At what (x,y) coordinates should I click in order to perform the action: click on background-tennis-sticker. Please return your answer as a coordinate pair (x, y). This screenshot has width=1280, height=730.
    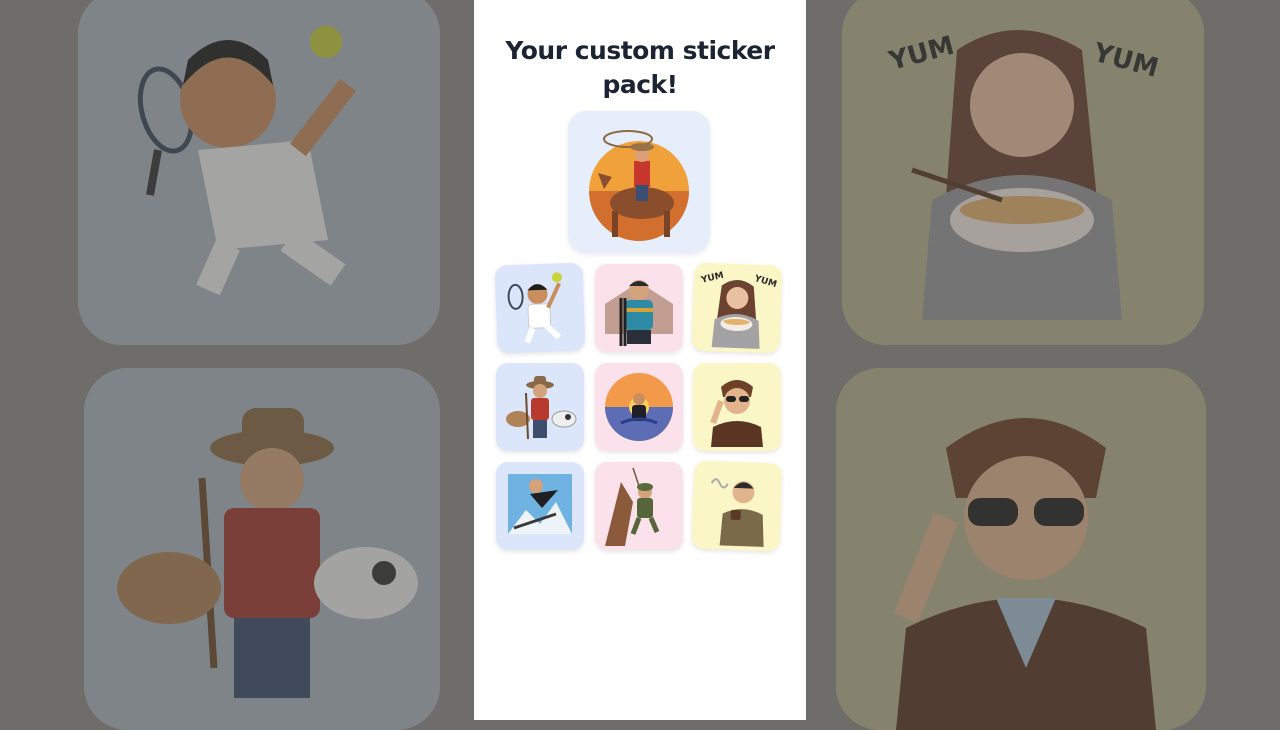
    Looking at the image, I should click on (259, 172).